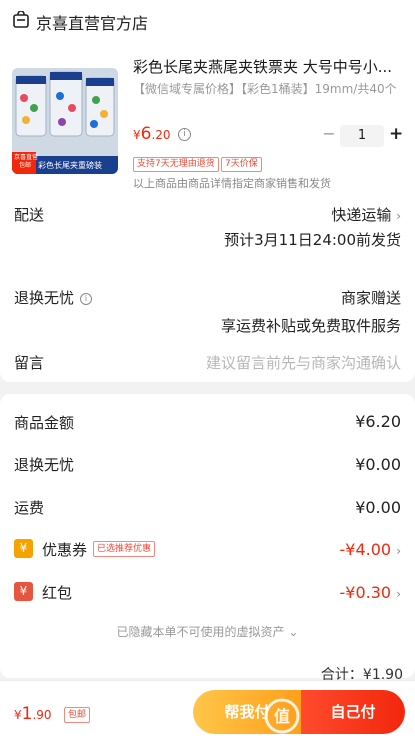 The height and width of the screenshot is (746, 415). I want to click on freight-value: ¥0.00, so click(378, 507).